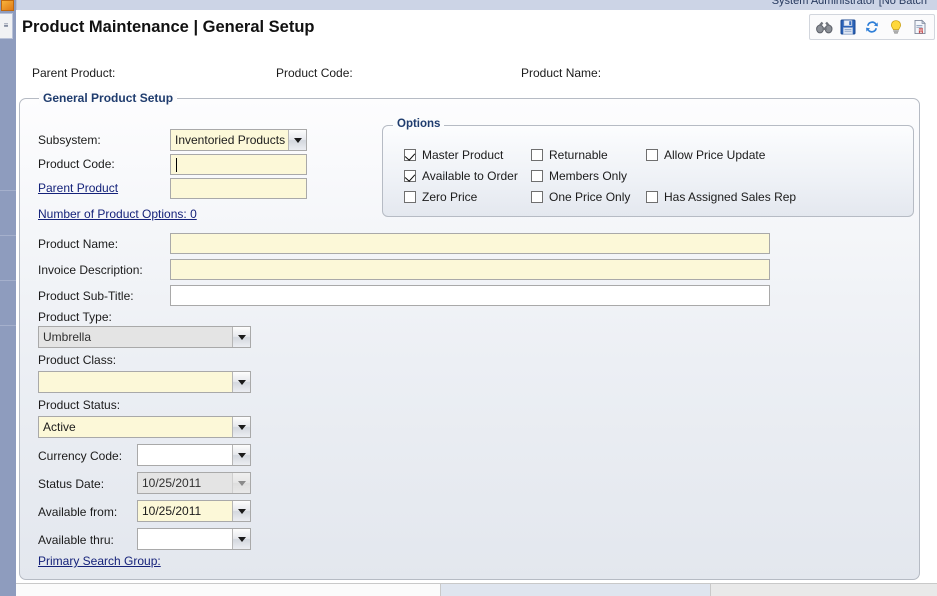  I want to click on subsystem-select: Inventoried Products S, so click(238, 140).